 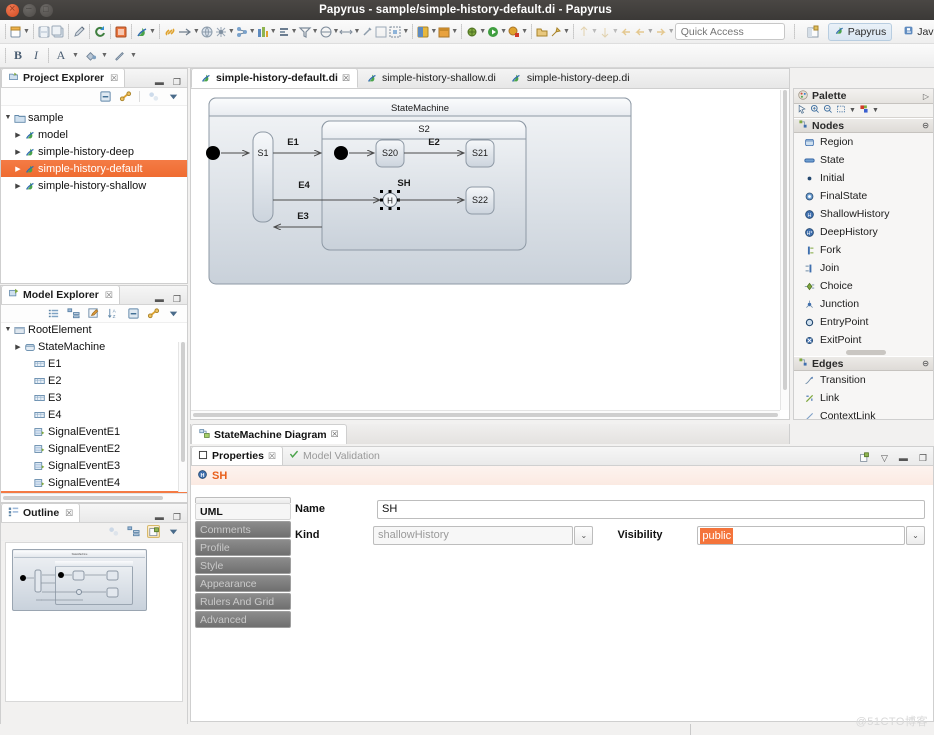 What do you see at coordinates (94, 168) in the screenshot?
I see `project-item-simple-history-default: ▶ simple-history-default` at bounding box center [94, 168].